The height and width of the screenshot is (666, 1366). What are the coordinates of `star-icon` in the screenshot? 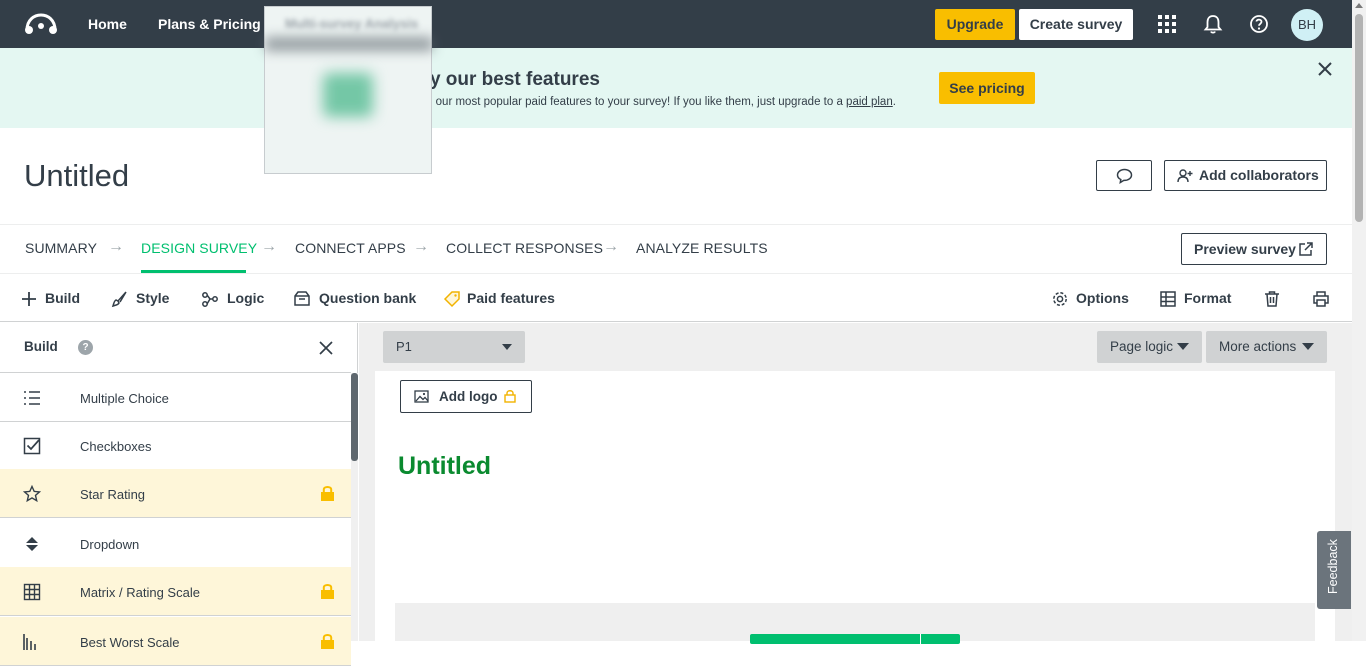 It's located at (32, 494).